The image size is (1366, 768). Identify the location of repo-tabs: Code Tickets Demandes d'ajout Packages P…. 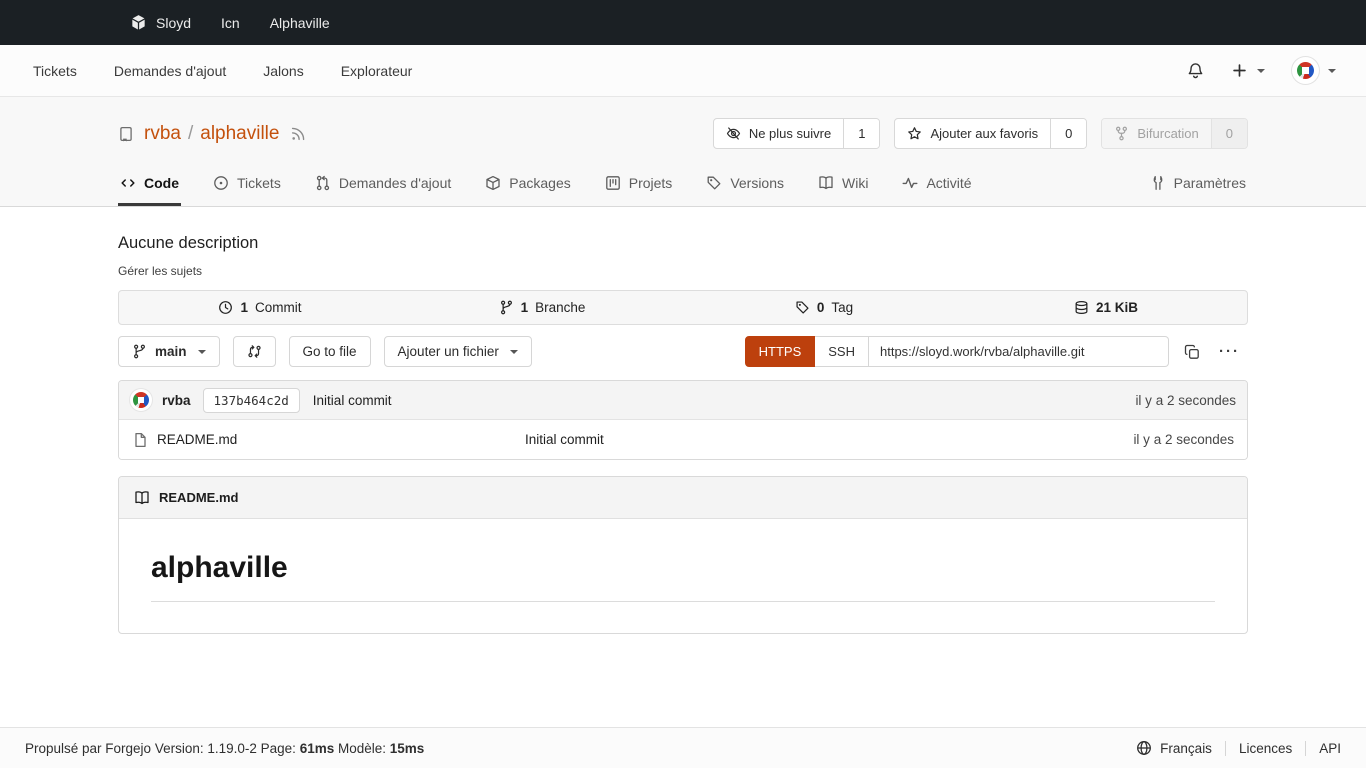
(683, 185).